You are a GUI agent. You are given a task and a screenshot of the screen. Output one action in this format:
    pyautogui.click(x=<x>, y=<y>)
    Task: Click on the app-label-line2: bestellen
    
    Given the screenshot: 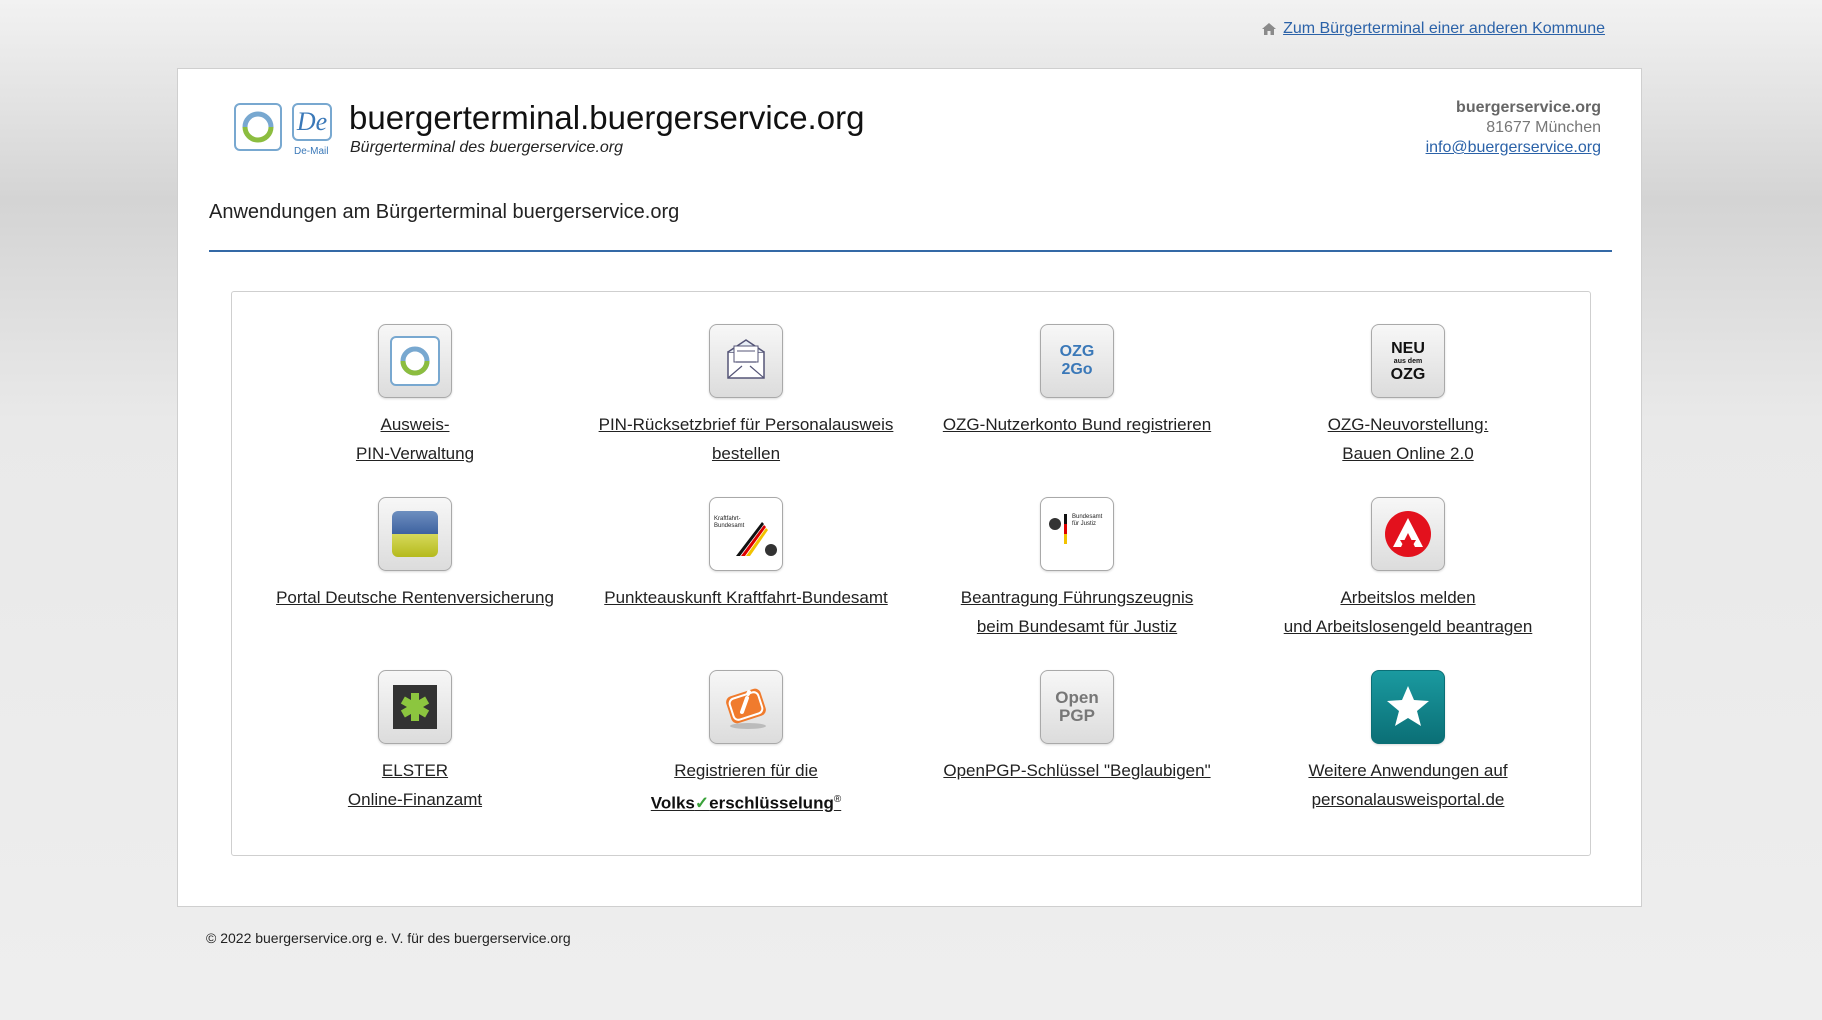 What is the action you would take?
    pyautogui.click(x=746, y=453)
    